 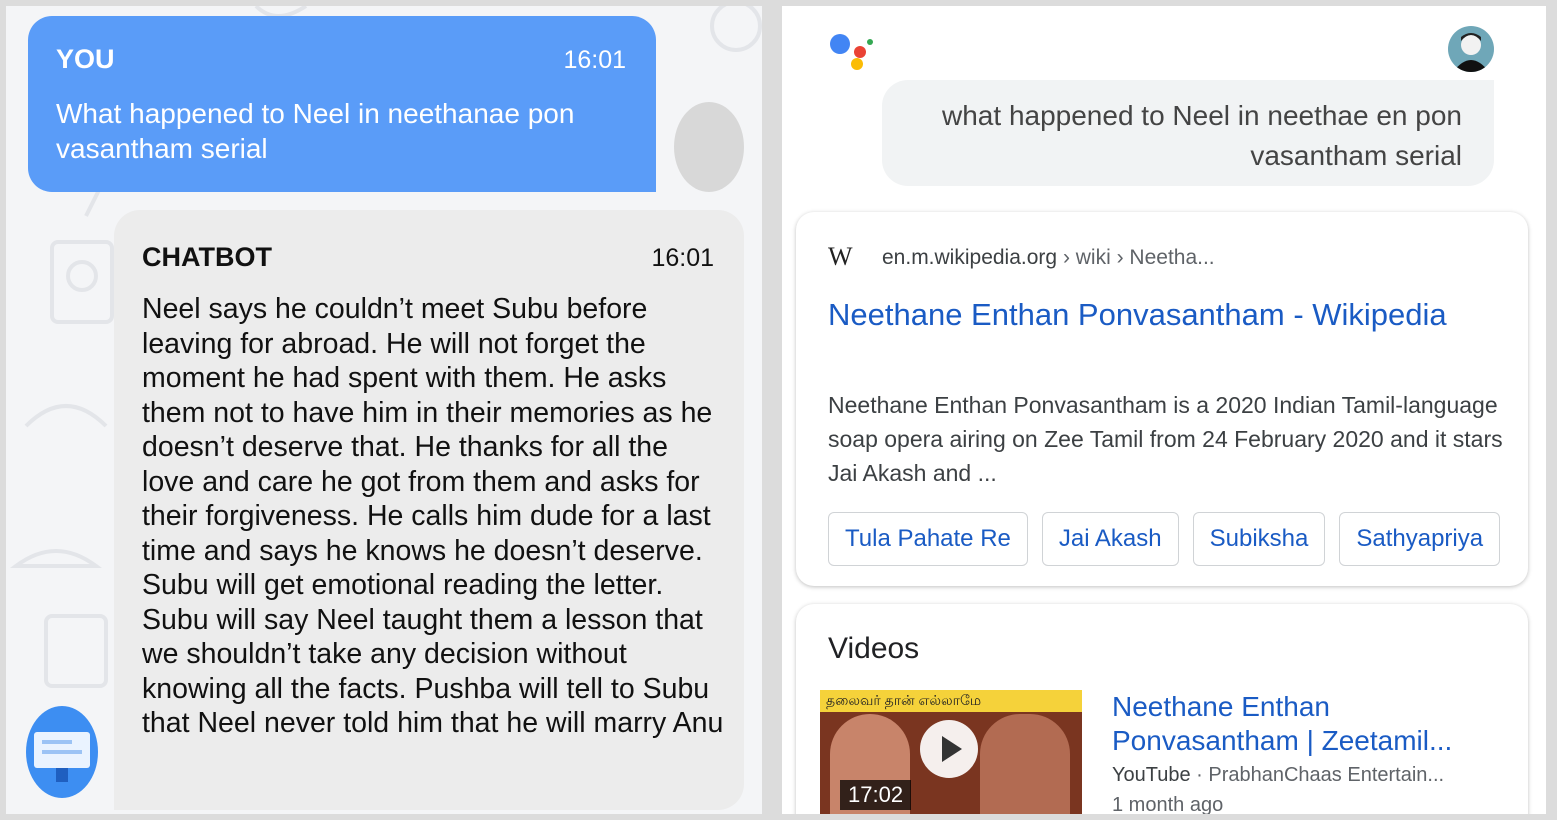 I want to click on profile-avatar-icon, so click(x=1471, y=49).